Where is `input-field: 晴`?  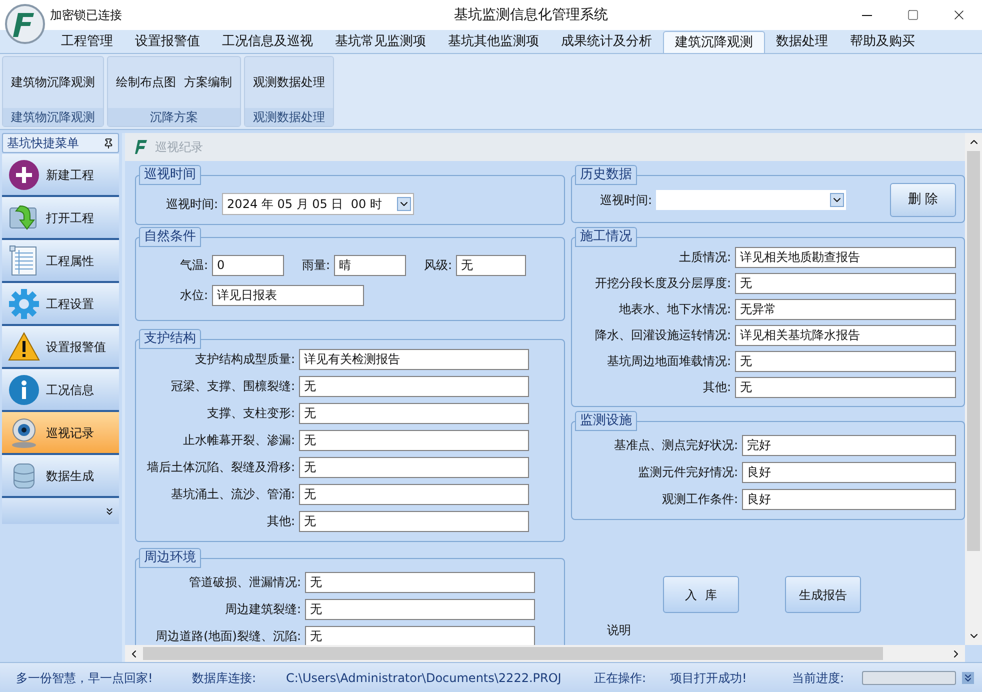
input-field: 晴 is located at coordinates (370, 265).